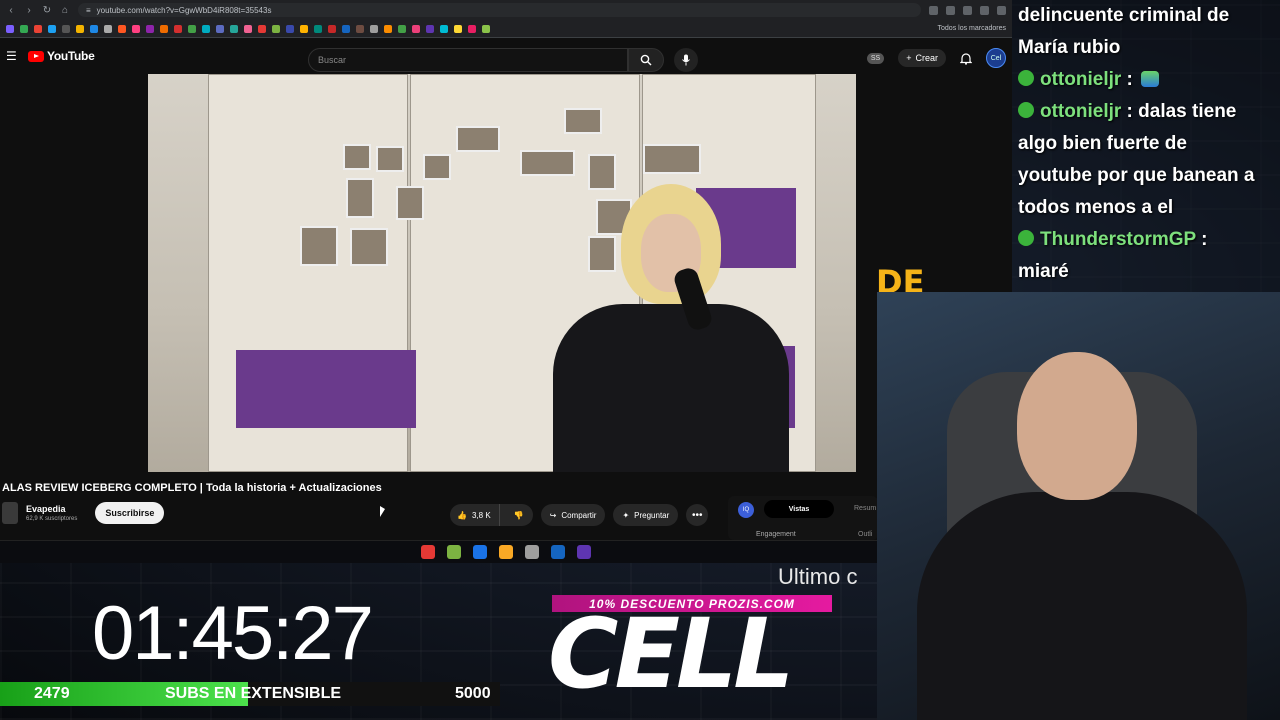  I want to click on share-label: Compartir, so click(579, 515).